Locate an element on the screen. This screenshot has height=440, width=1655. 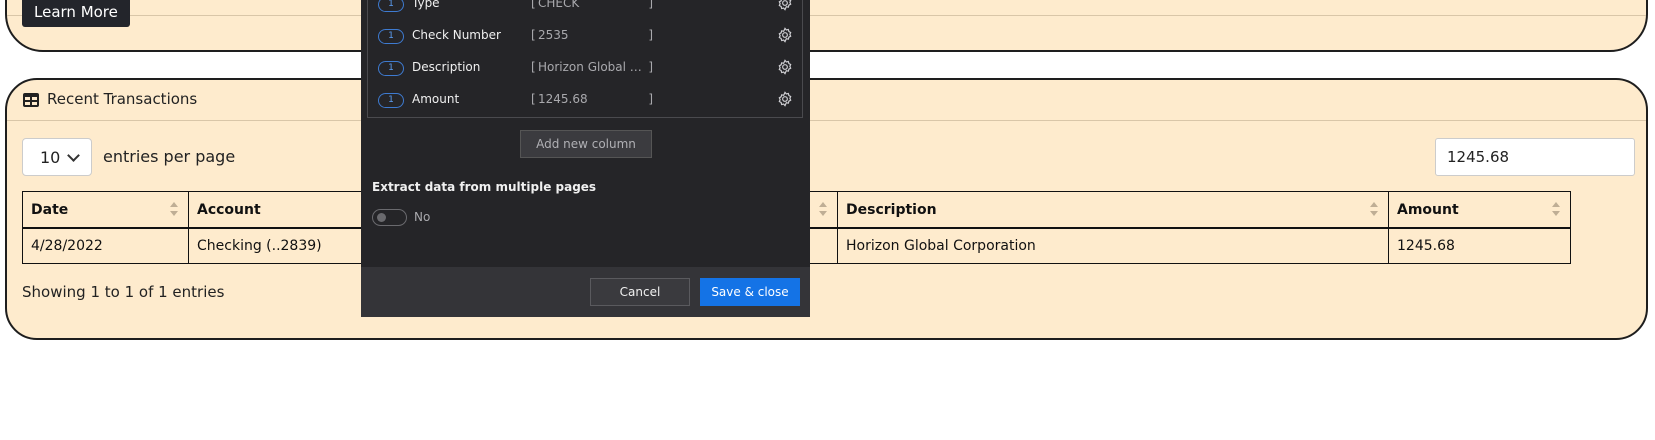
column-header-label: Account is located at coordinates (229, 209).